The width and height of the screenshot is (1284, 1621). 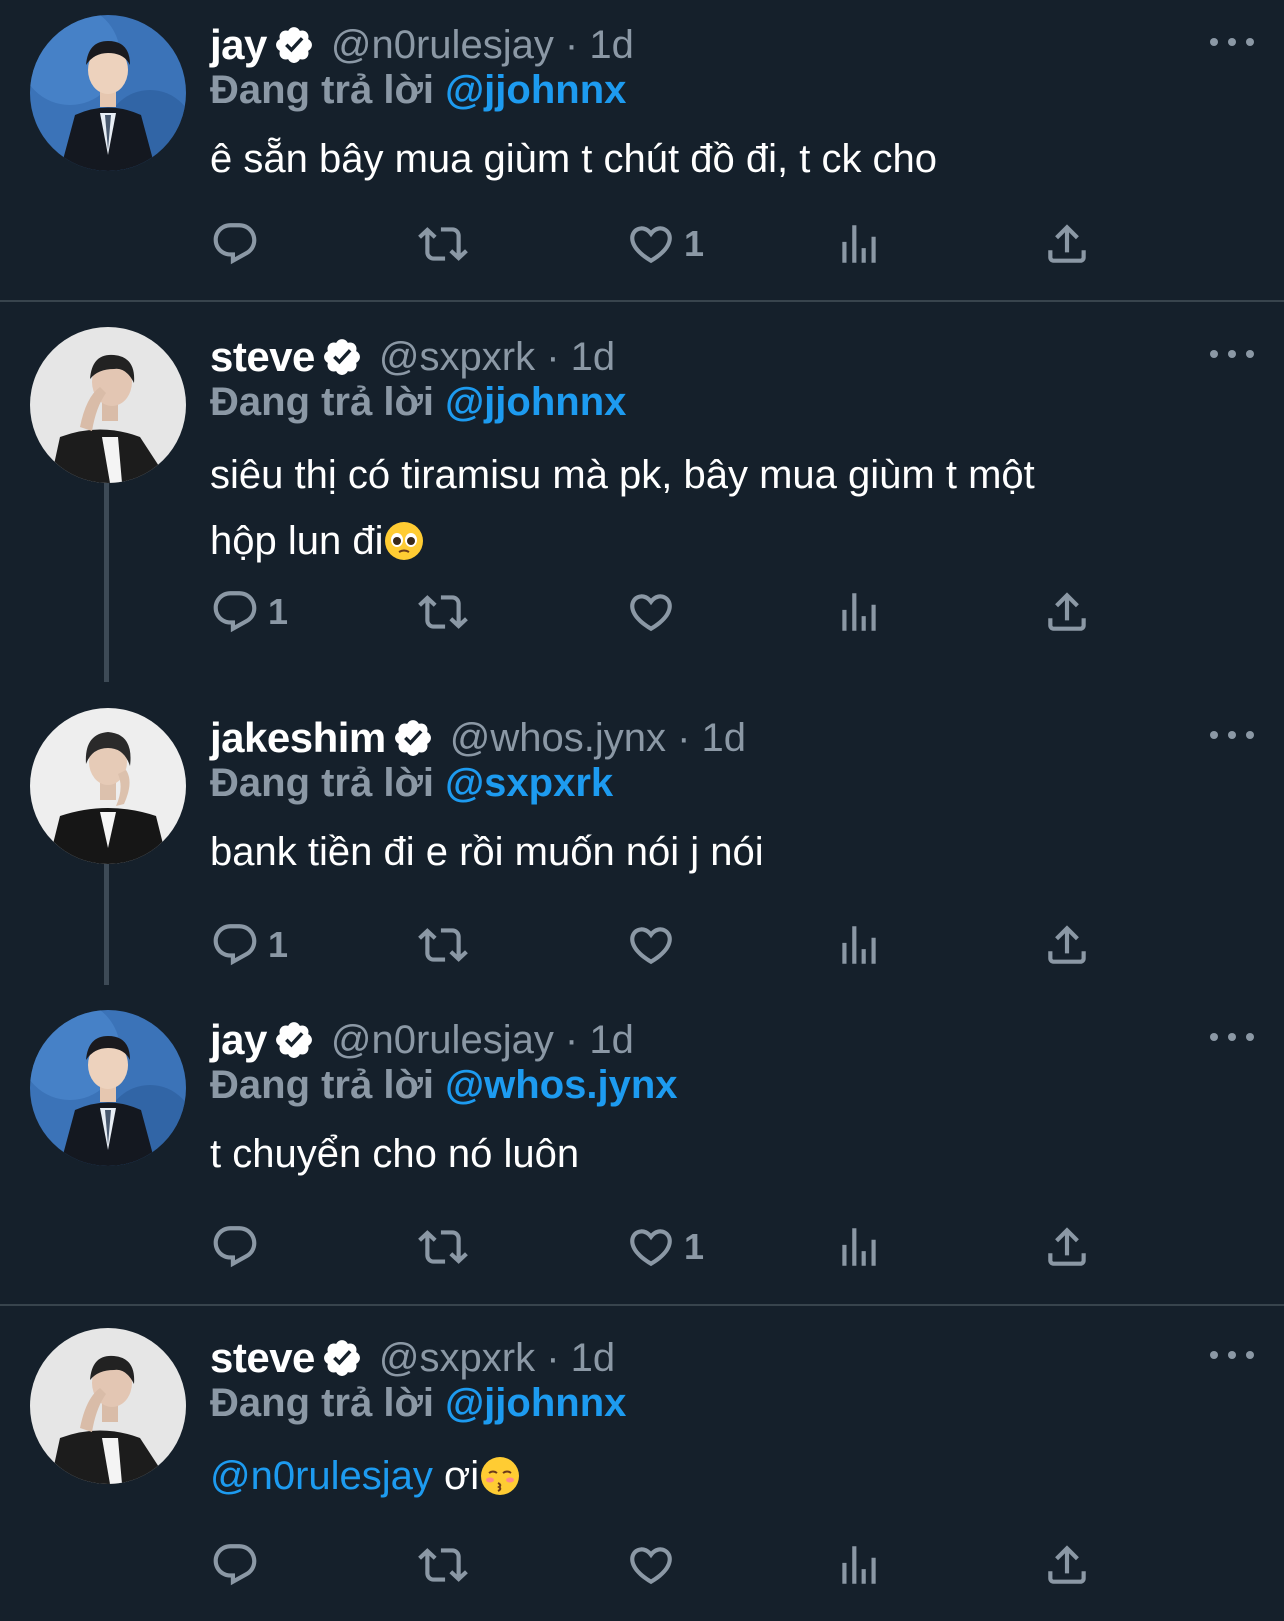 What do you see at coordinates (278, 611) in the screenshot?
I see `reply-count: 1` at bounding box center [278, 611].